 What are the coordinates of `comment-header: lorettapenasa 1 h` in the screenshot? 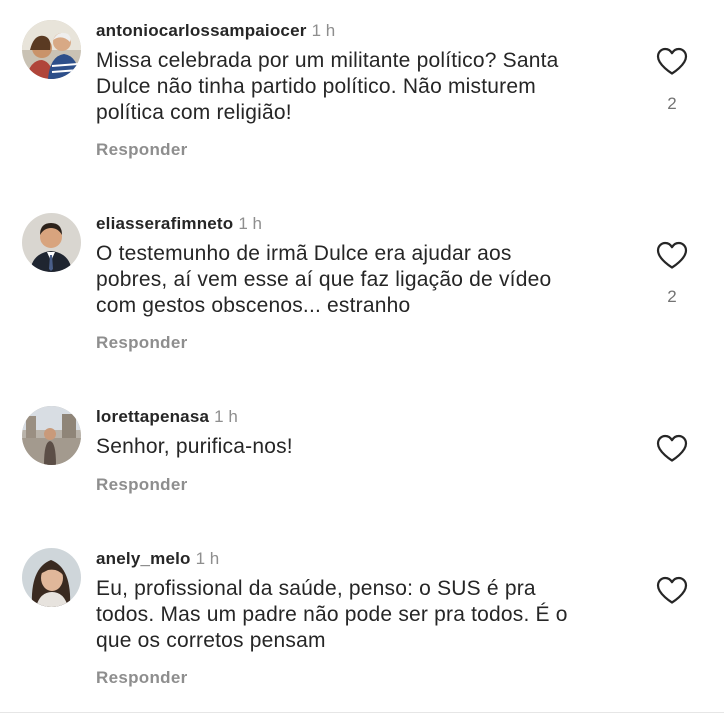 It's located at (167, 417).